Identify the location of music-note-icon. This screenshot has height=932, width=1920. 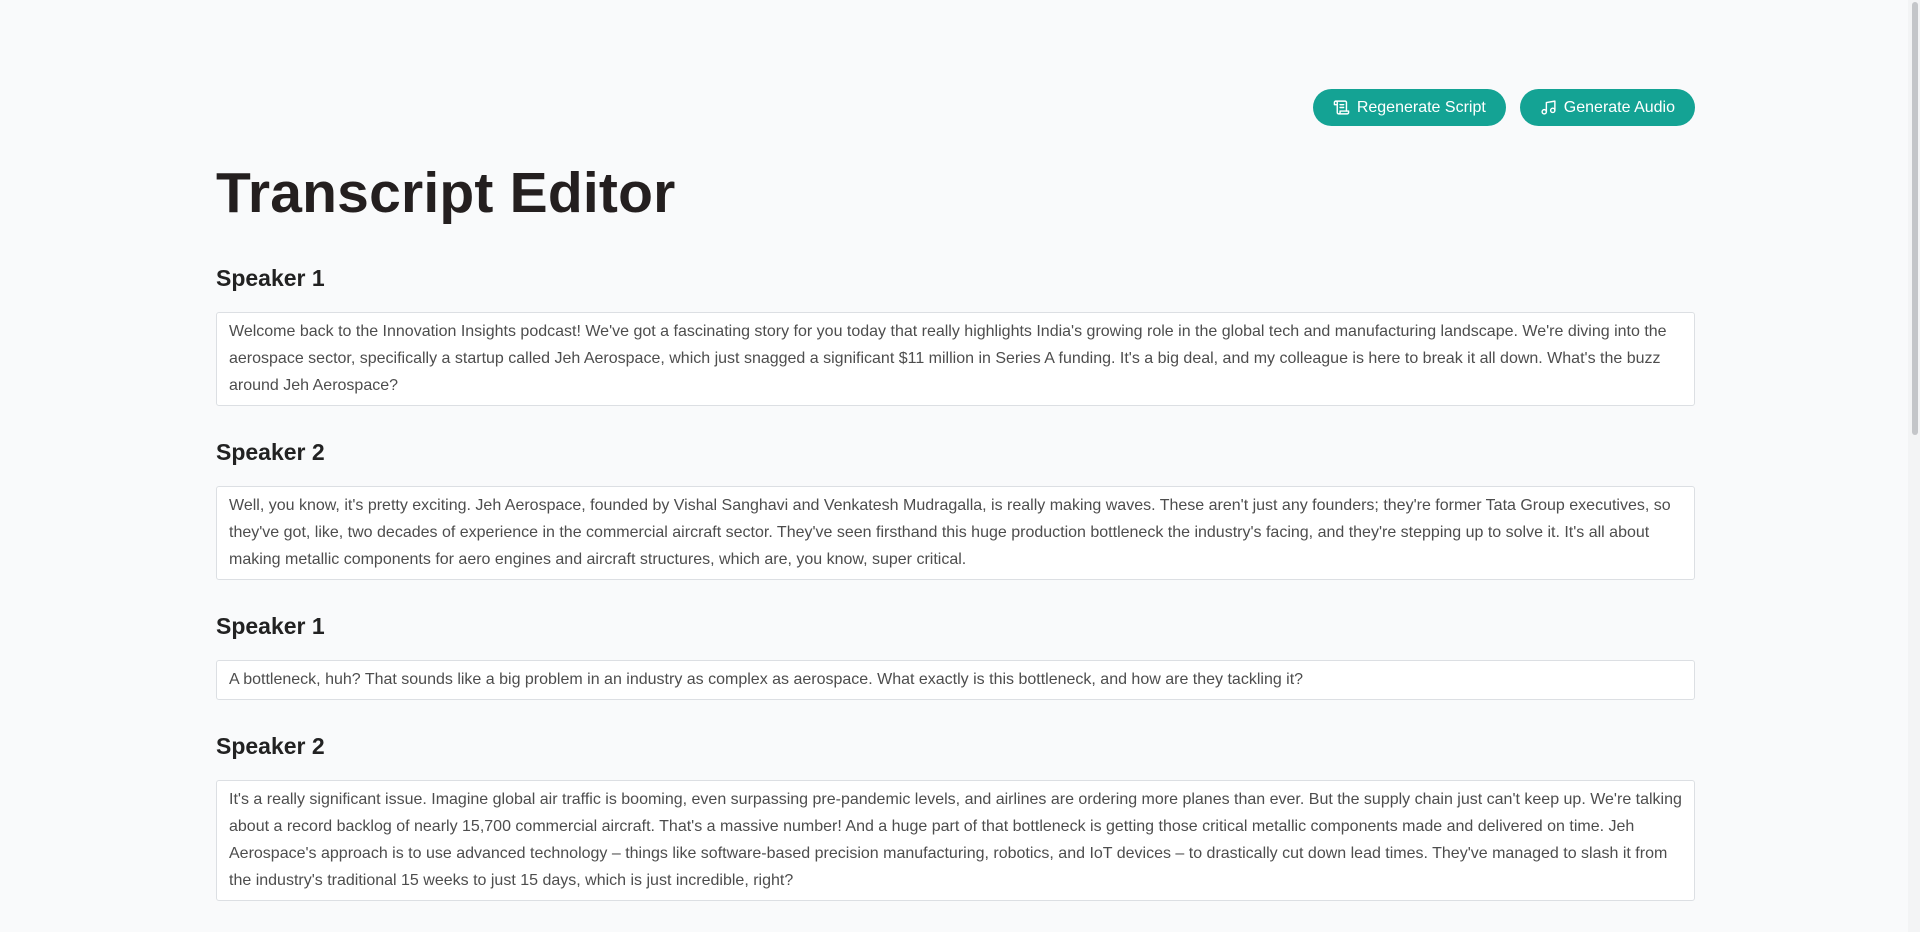
(1548, 107).